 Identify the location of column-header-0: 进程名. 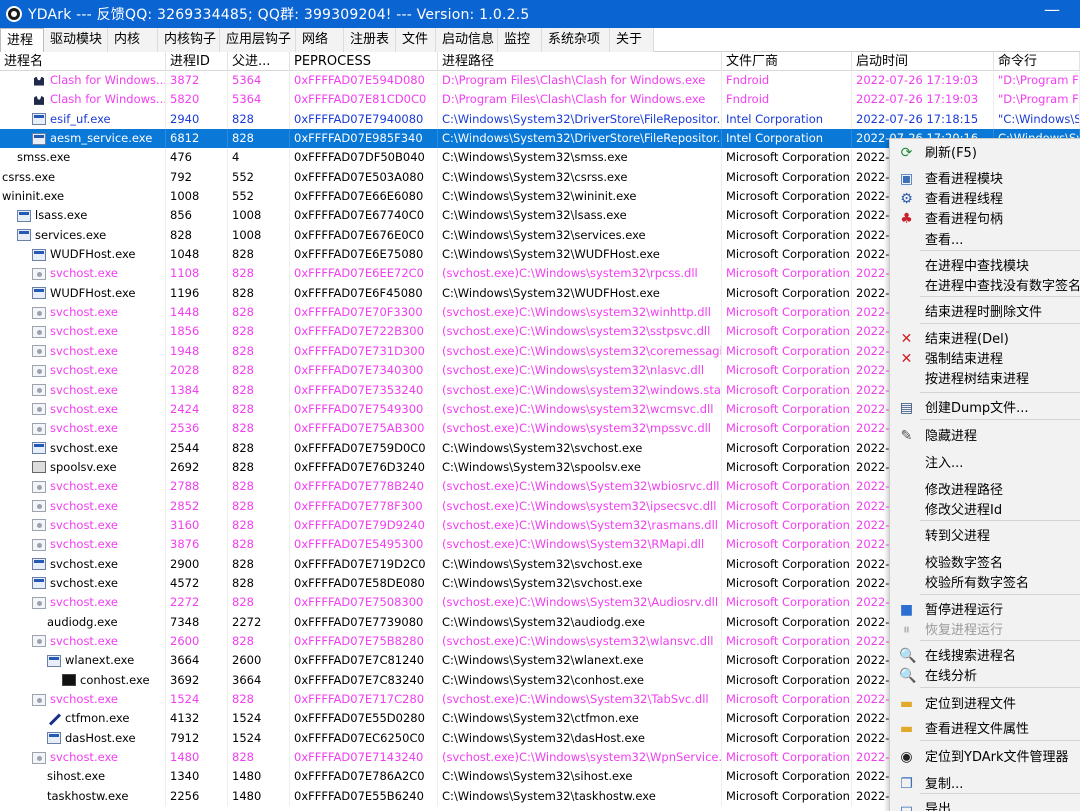
(83, 61).